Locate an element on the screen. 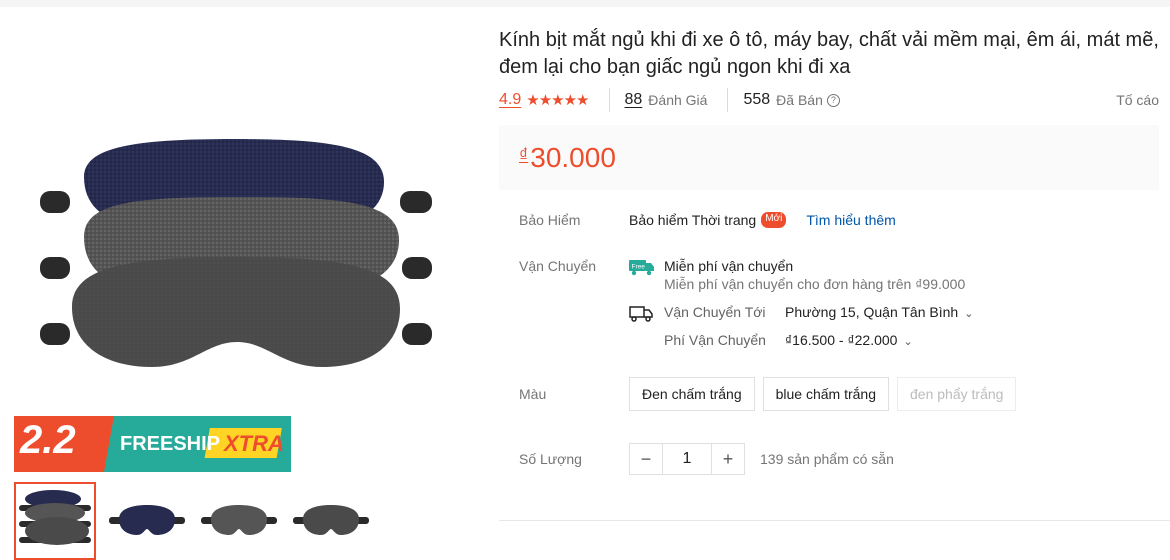  sold-count: 558 is located at coordinates (757, 99).